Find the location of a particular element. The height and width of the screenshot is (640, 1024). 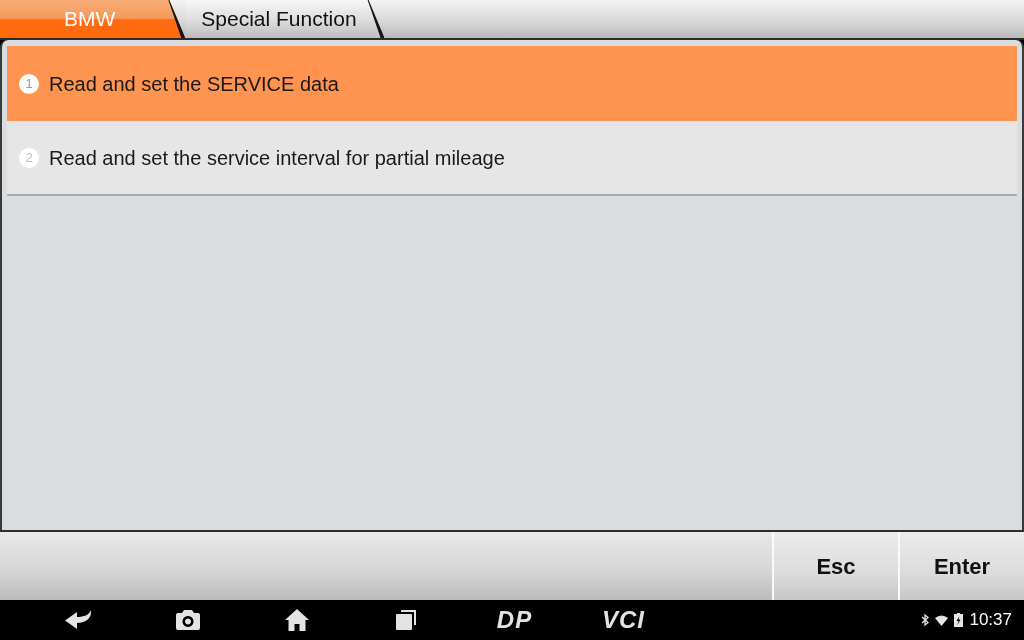

softkey-button: Esc is located at coordinates (835, 566).